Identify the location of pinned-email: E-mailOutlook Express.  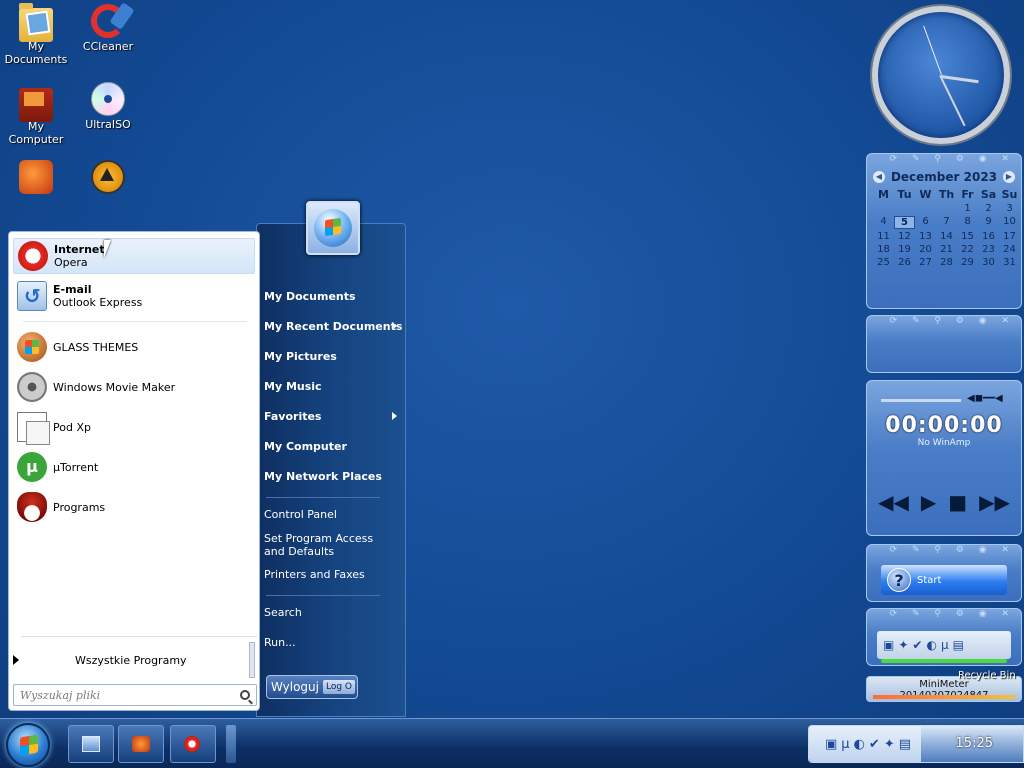
(134, 296).